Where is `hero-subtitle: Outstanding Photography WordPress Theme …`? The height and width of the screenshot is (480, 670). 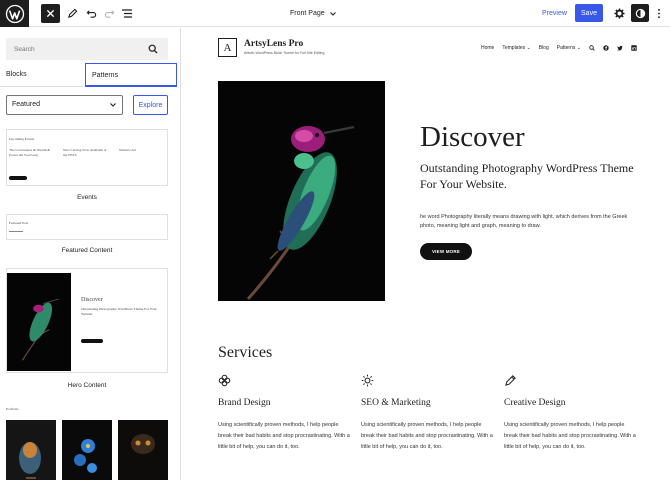 hero-subtitle: Outstanding Photography WordPress Theme … is located at coordinates (530, 176).